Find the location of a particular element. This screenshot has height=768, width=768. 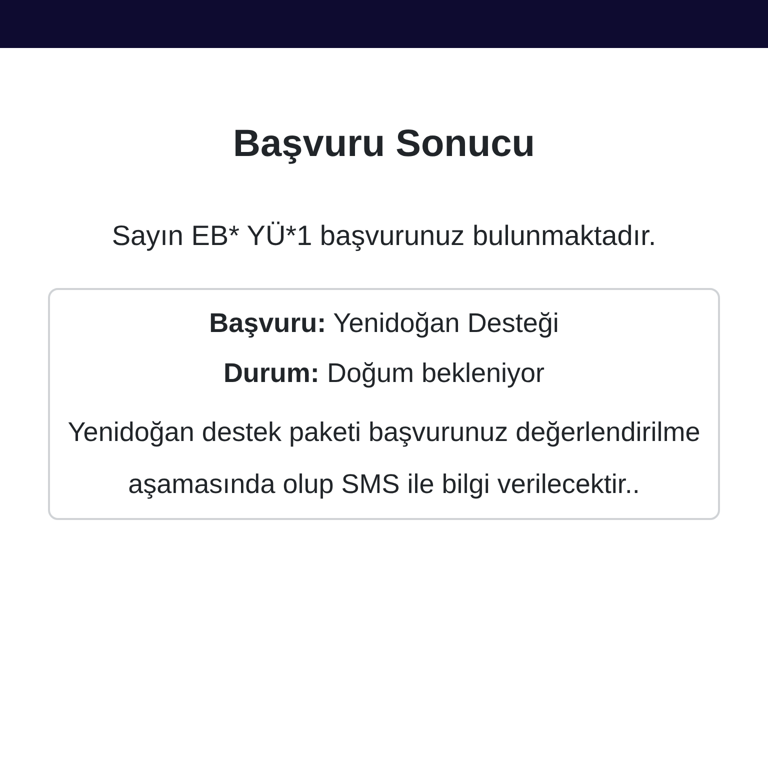

result-message: Sayın EB* YÜ*1 başvurunuz bulunmaktadır. is located at coordinates (384, 236).